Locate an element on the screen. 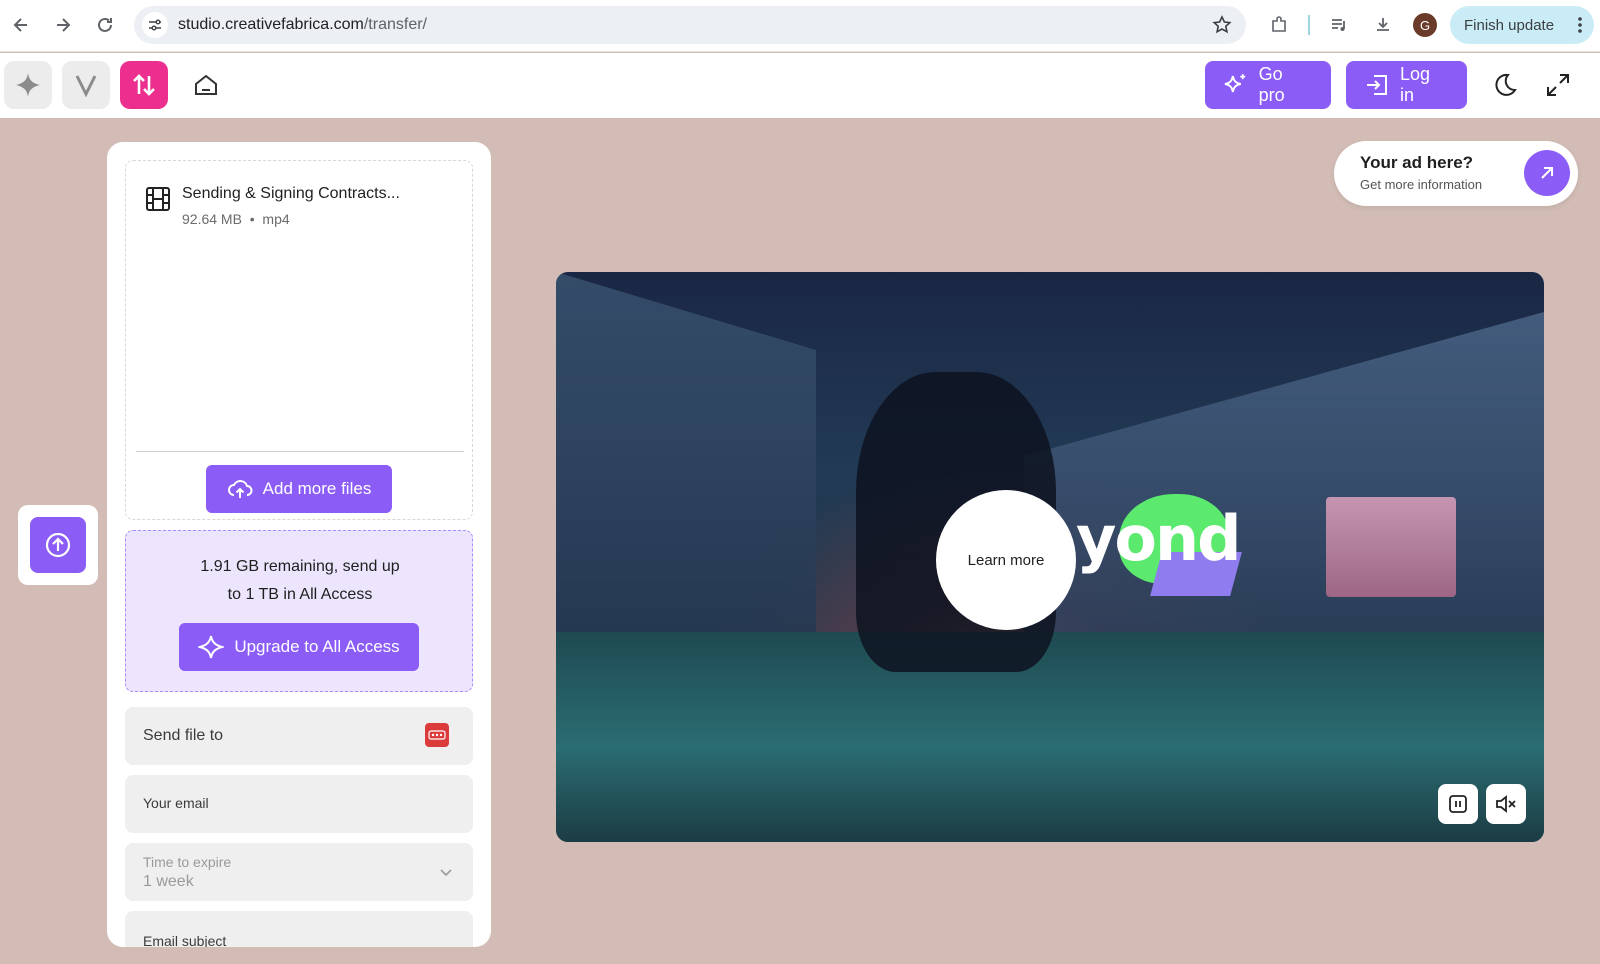 Image resolution: width=1600 pixels, height=964 pixels. home-button is located at coordinates (206, 85).